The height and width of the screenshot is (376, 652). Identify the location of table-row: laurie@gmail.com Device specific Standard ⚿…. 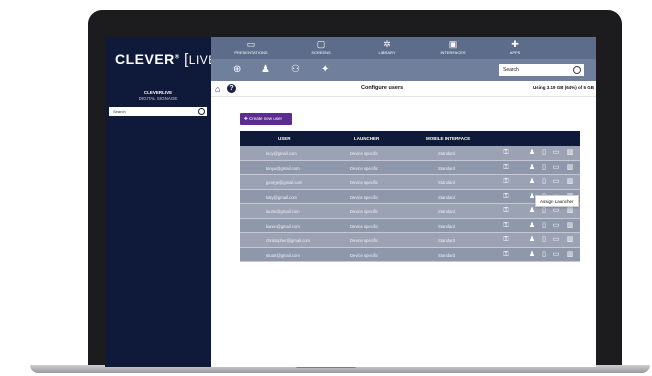
(410, 211).